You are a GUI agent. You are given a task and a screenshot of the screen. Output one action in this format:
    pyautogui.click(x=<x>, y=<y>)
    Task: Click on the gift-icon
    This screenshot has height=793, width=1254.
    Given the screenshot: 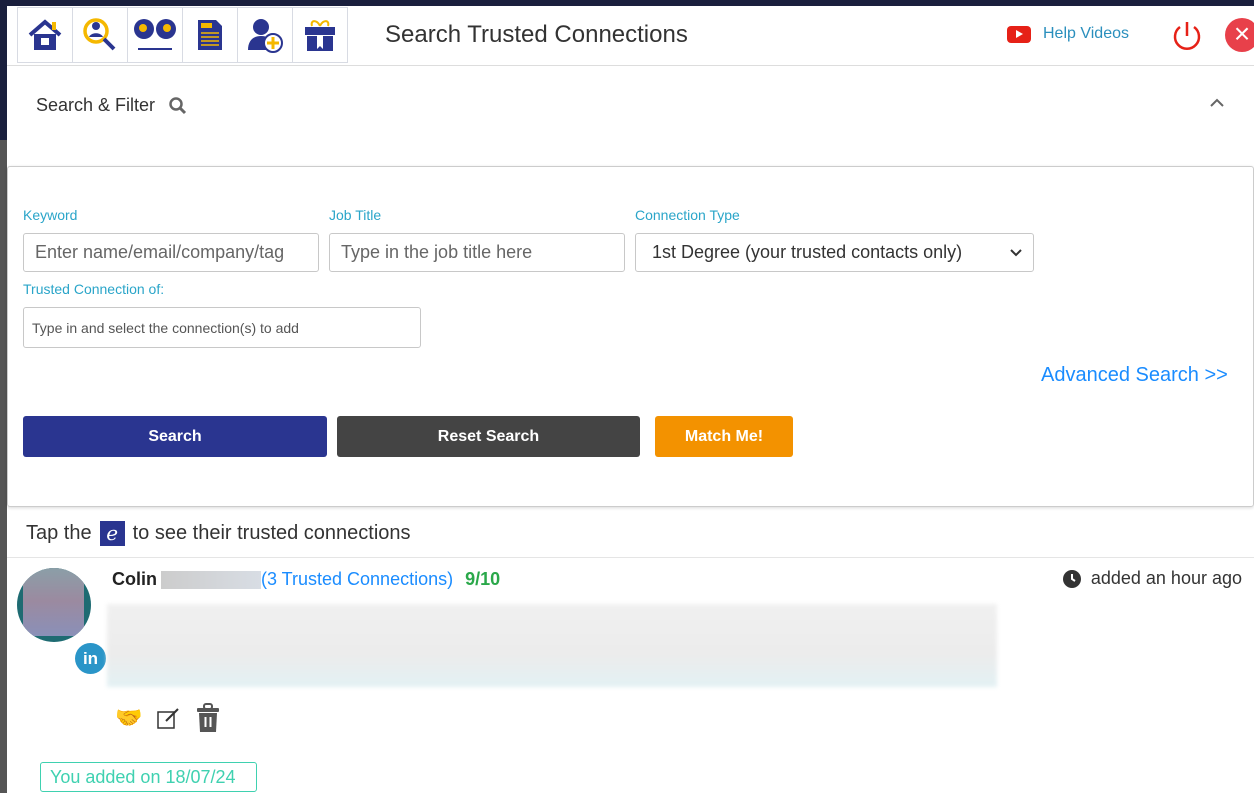 What is the action you would take?
    pyautogui.click(x=320, y=35)
    